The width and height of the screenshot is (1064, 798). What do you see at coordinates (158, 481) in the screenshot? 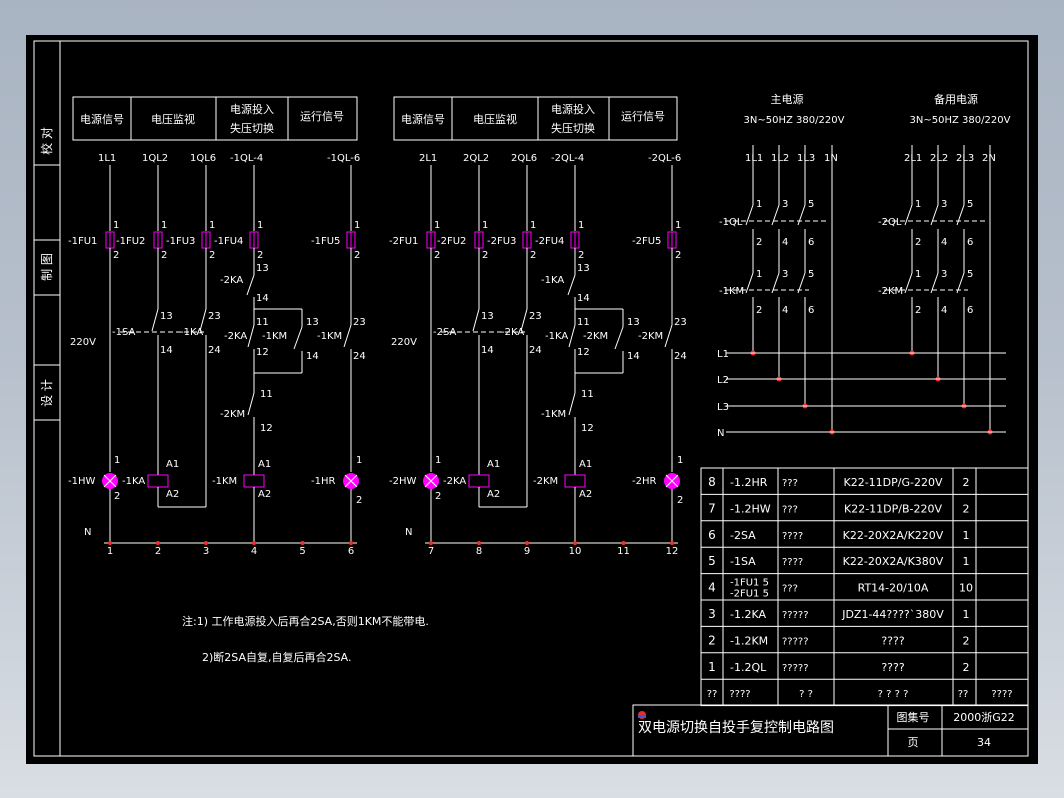
I see `left-coil-ka` at bounding box center [158, 481].